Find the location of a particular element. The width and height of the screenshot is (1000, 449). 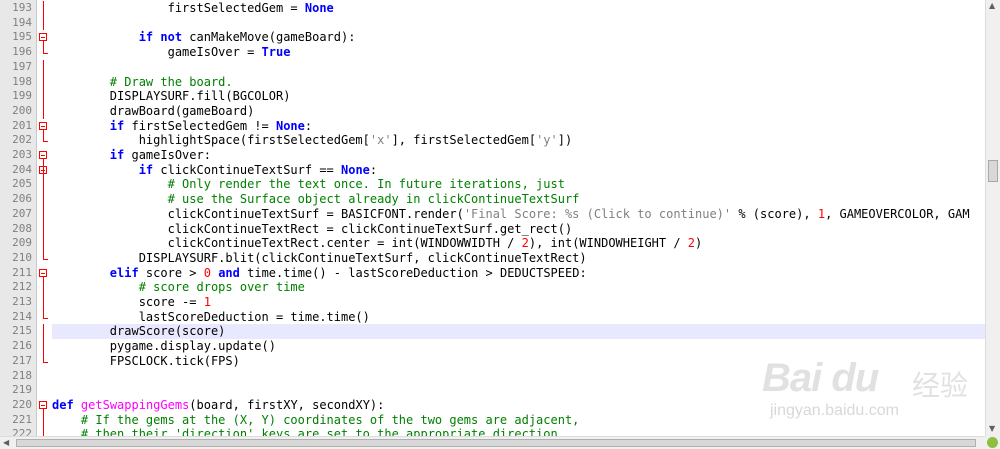

scrollbar-corner is located at coordinates (992, 442).